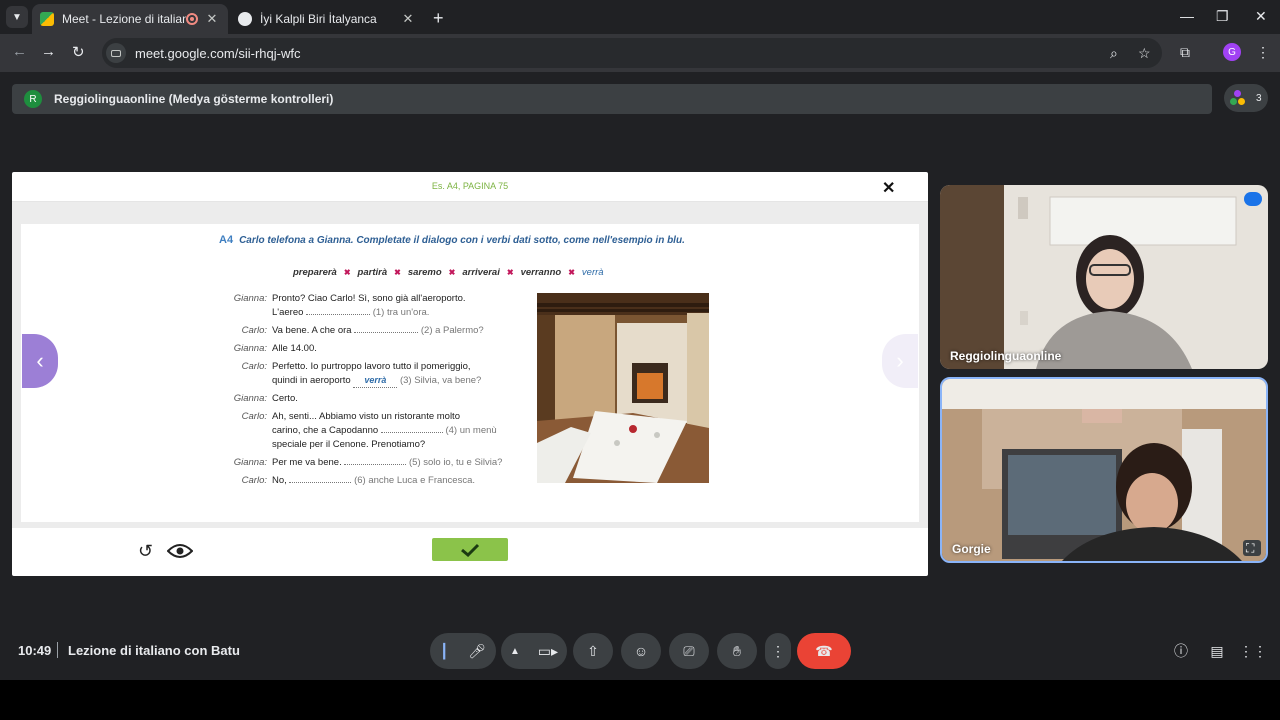  What do you see at coordinates (288, 312) in the screenshot?
I see `dialogue-text: L'aereo` at bounding box center [288, 312].